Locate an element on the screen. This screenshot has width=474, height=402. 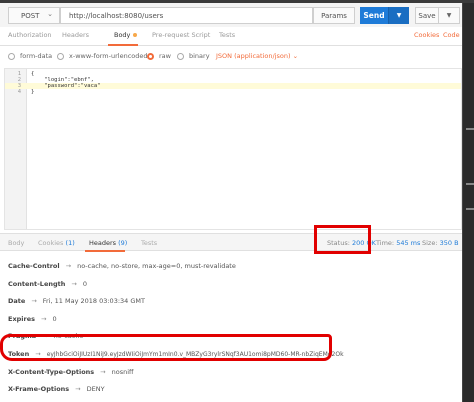
line-number: 4 is located at coordinates (19, 92).